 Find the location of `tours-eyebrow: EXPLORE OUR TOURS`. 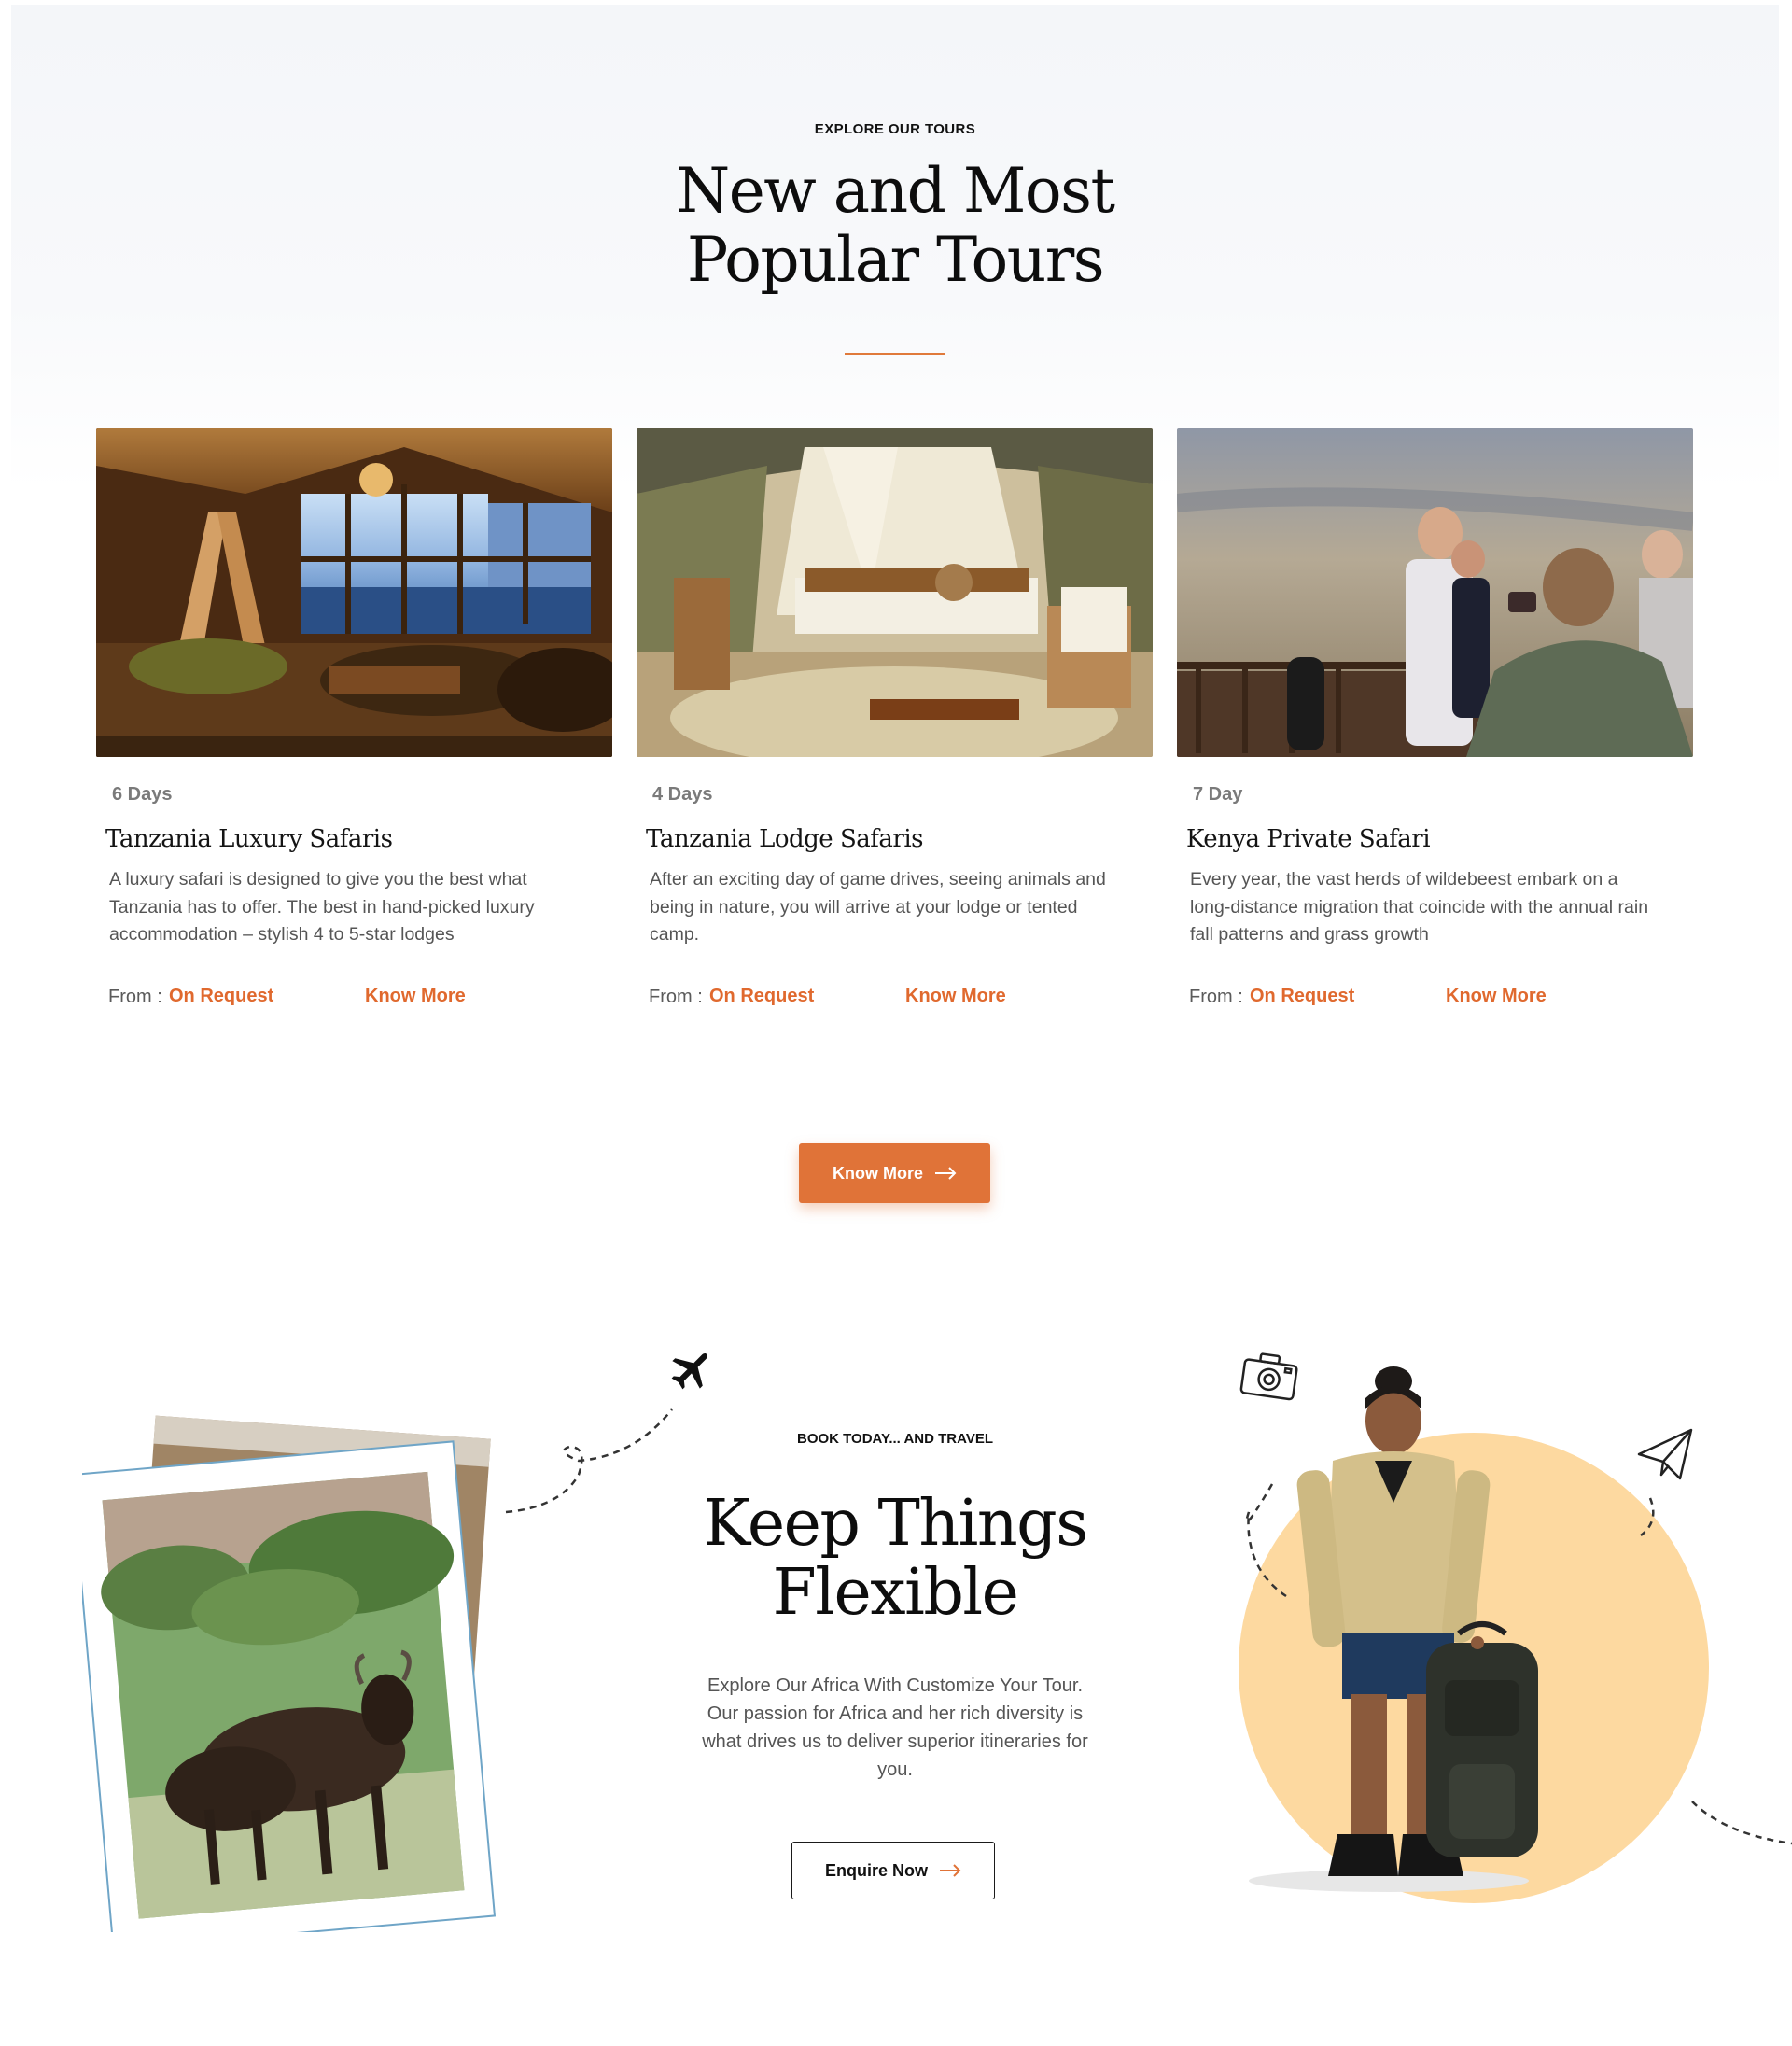

tours-eyebrow: EXPLORE OUR TOURS is located at coordinates (895, 129).